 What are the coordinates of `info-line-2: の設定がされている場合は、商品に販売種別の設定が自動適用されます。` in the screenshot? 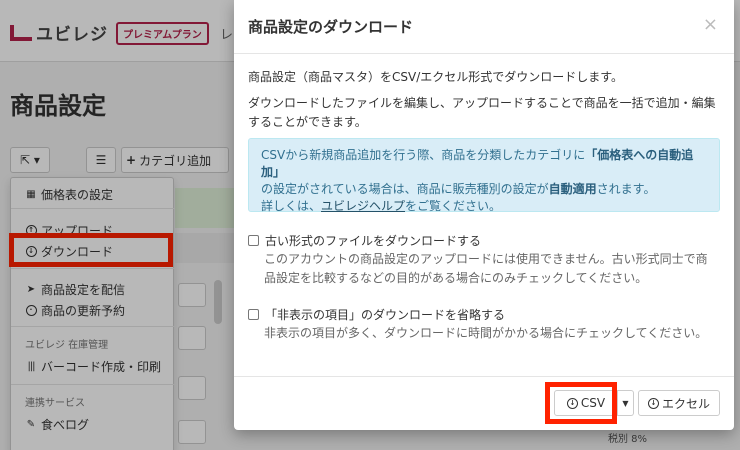 It's located at (458, 189).